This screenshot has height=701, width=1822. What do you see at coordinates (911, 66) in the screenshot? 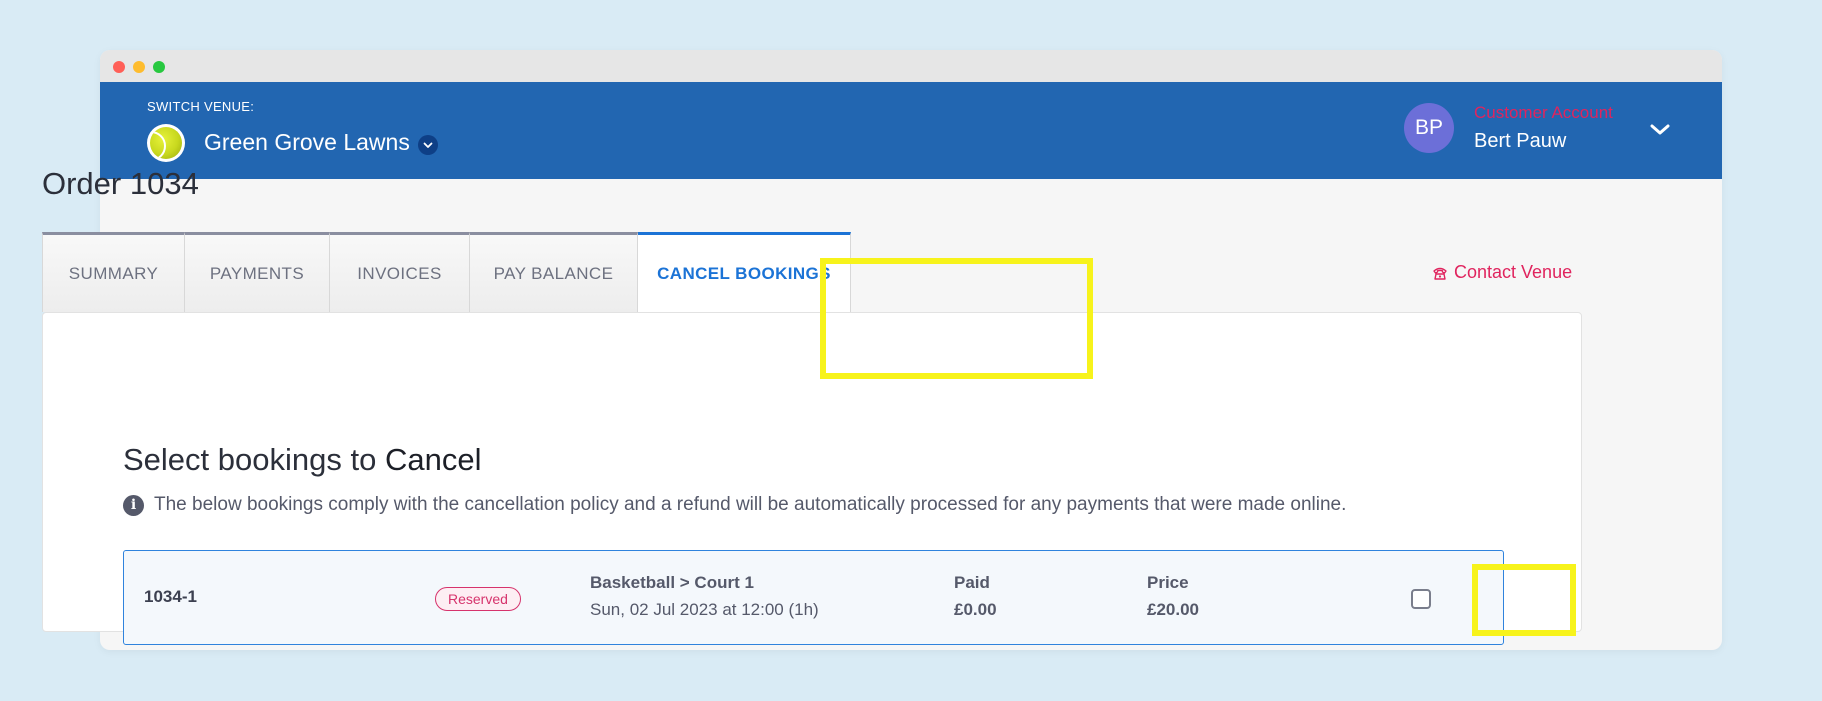
I see `window-titlebar` at bounding box center [911, 66].